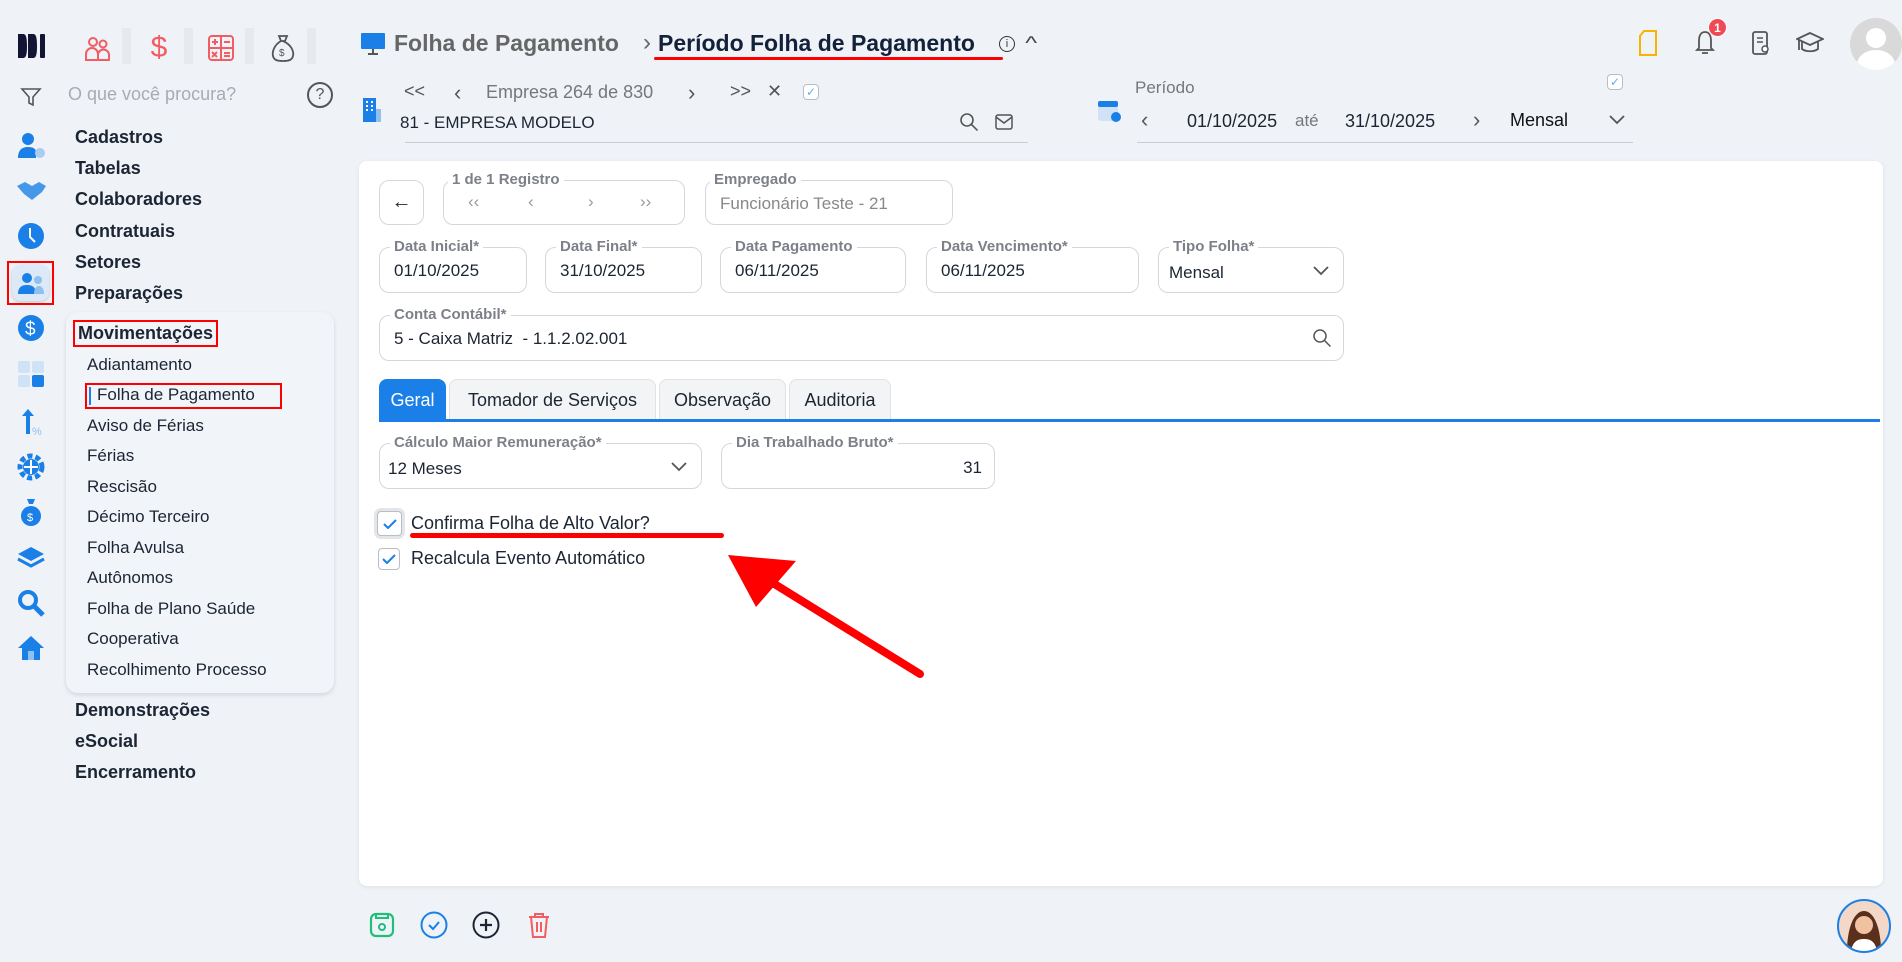 This screenshot has width=1902, height=962. Describe the element at coordinates (539, 925) in the screenshot. I see `delete-button` at that location.